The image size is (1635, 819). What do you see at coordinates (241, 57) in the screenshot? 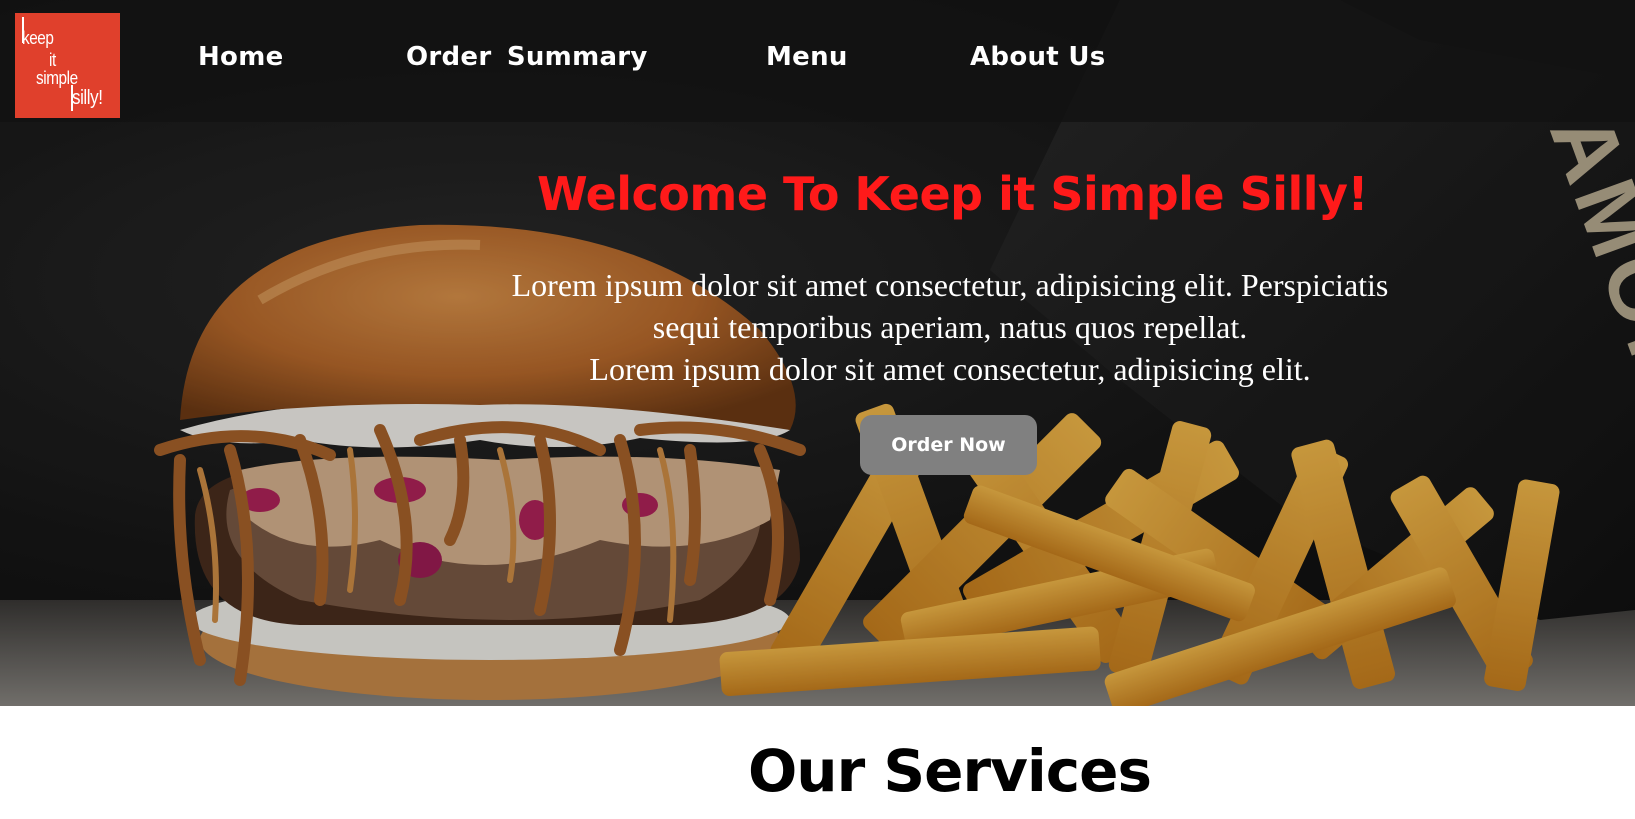
I see `nav-link-home: Home` at bounding box center [241, 57].